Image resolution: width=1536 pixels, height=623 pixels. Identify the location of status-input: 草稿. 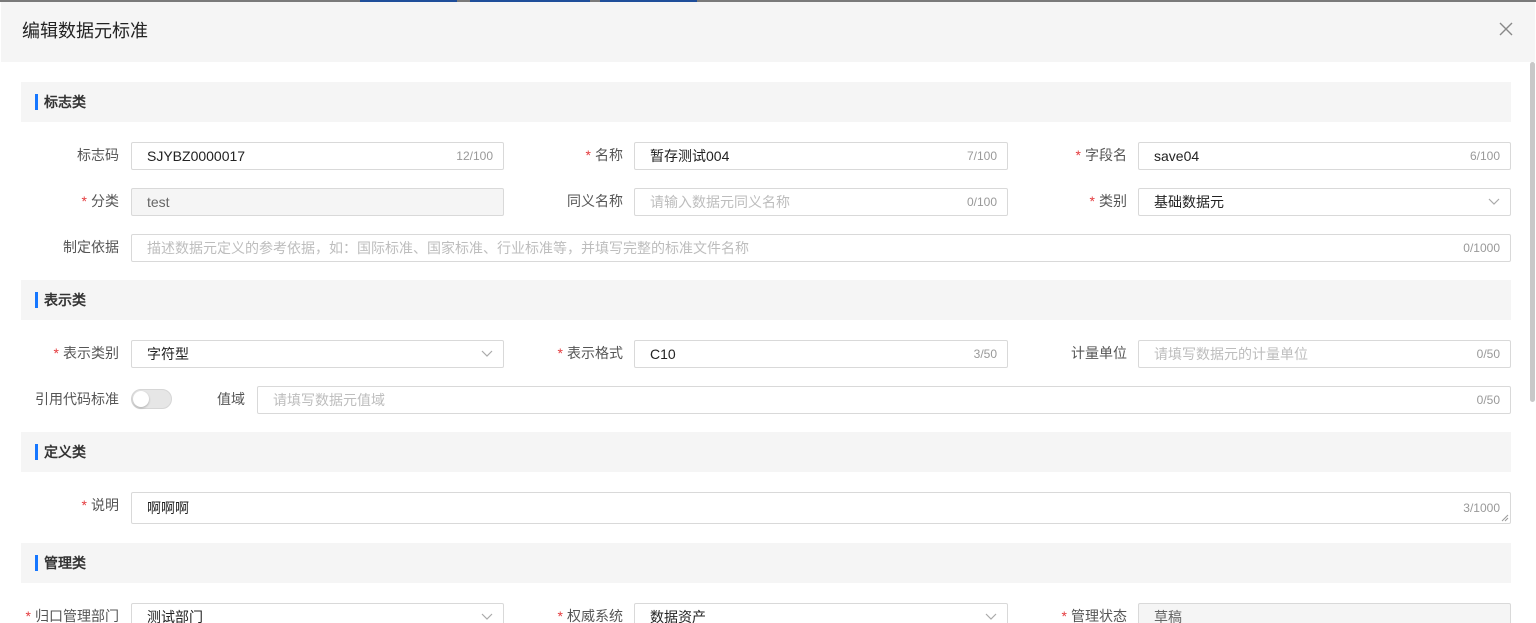
(1324, 613).